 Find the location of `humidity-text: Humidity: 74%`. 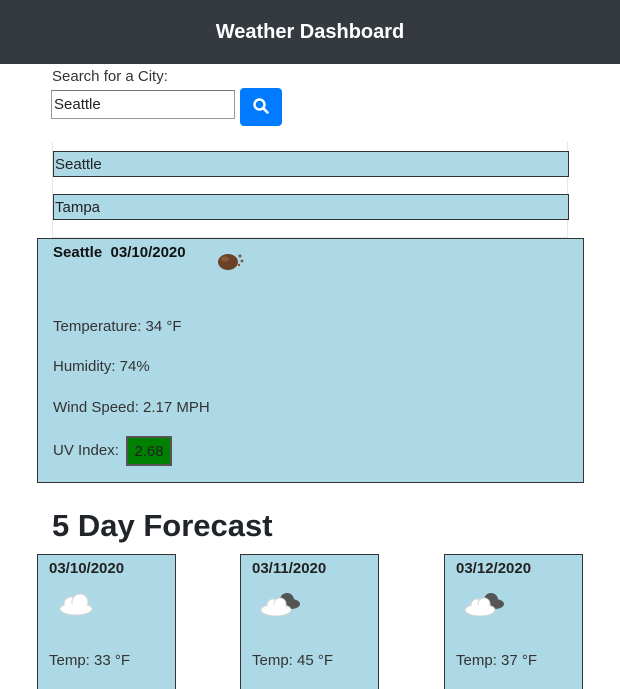

humidity-text: Humidity: 74% is located at coordinates (101, 366).